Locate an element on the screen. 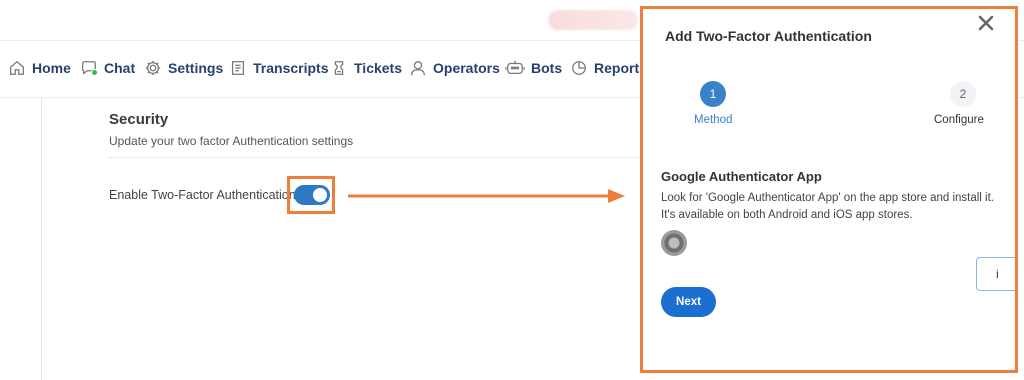 This screenshot has width=1024, height=380. home-icon is located at coordinates (17, 67).